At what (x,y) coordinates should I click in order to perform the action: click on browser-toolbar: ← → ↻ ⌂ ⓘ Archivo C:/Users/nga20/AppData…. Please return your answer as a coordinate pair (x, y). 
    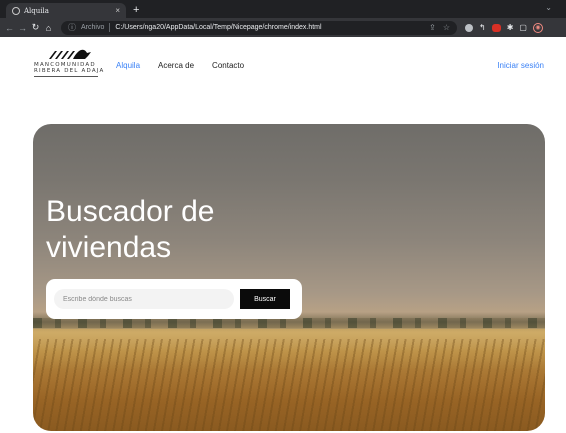
    Looking at the image, I should click on (283, 27).